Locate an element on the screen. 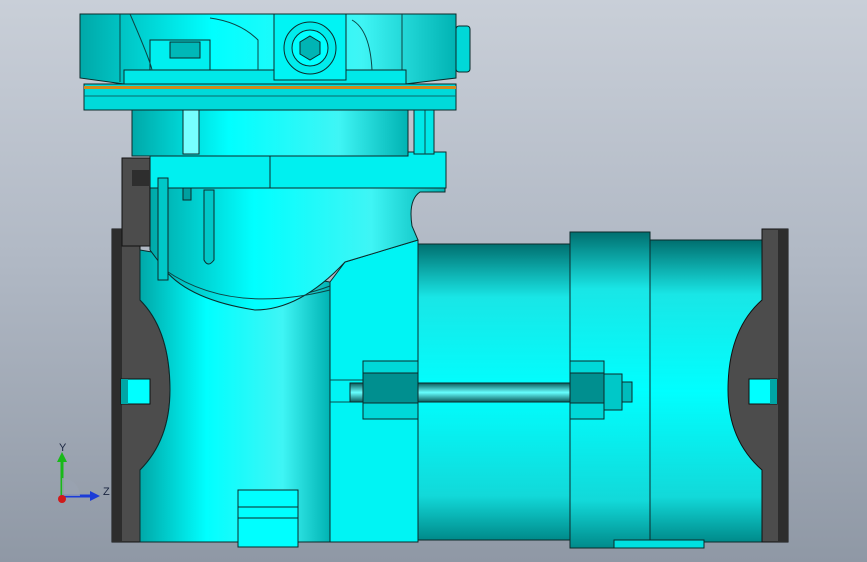 This screenshot has height=562, width=867. coordinate-triad: Y Z is located at coordinates (83, 474).